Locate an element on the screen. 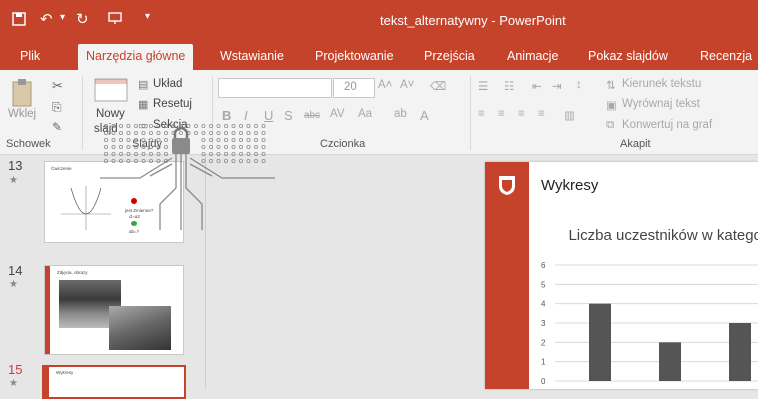 This screenshot has width=758, height=399. new-slide-icon is located at coordinates (111, 93).